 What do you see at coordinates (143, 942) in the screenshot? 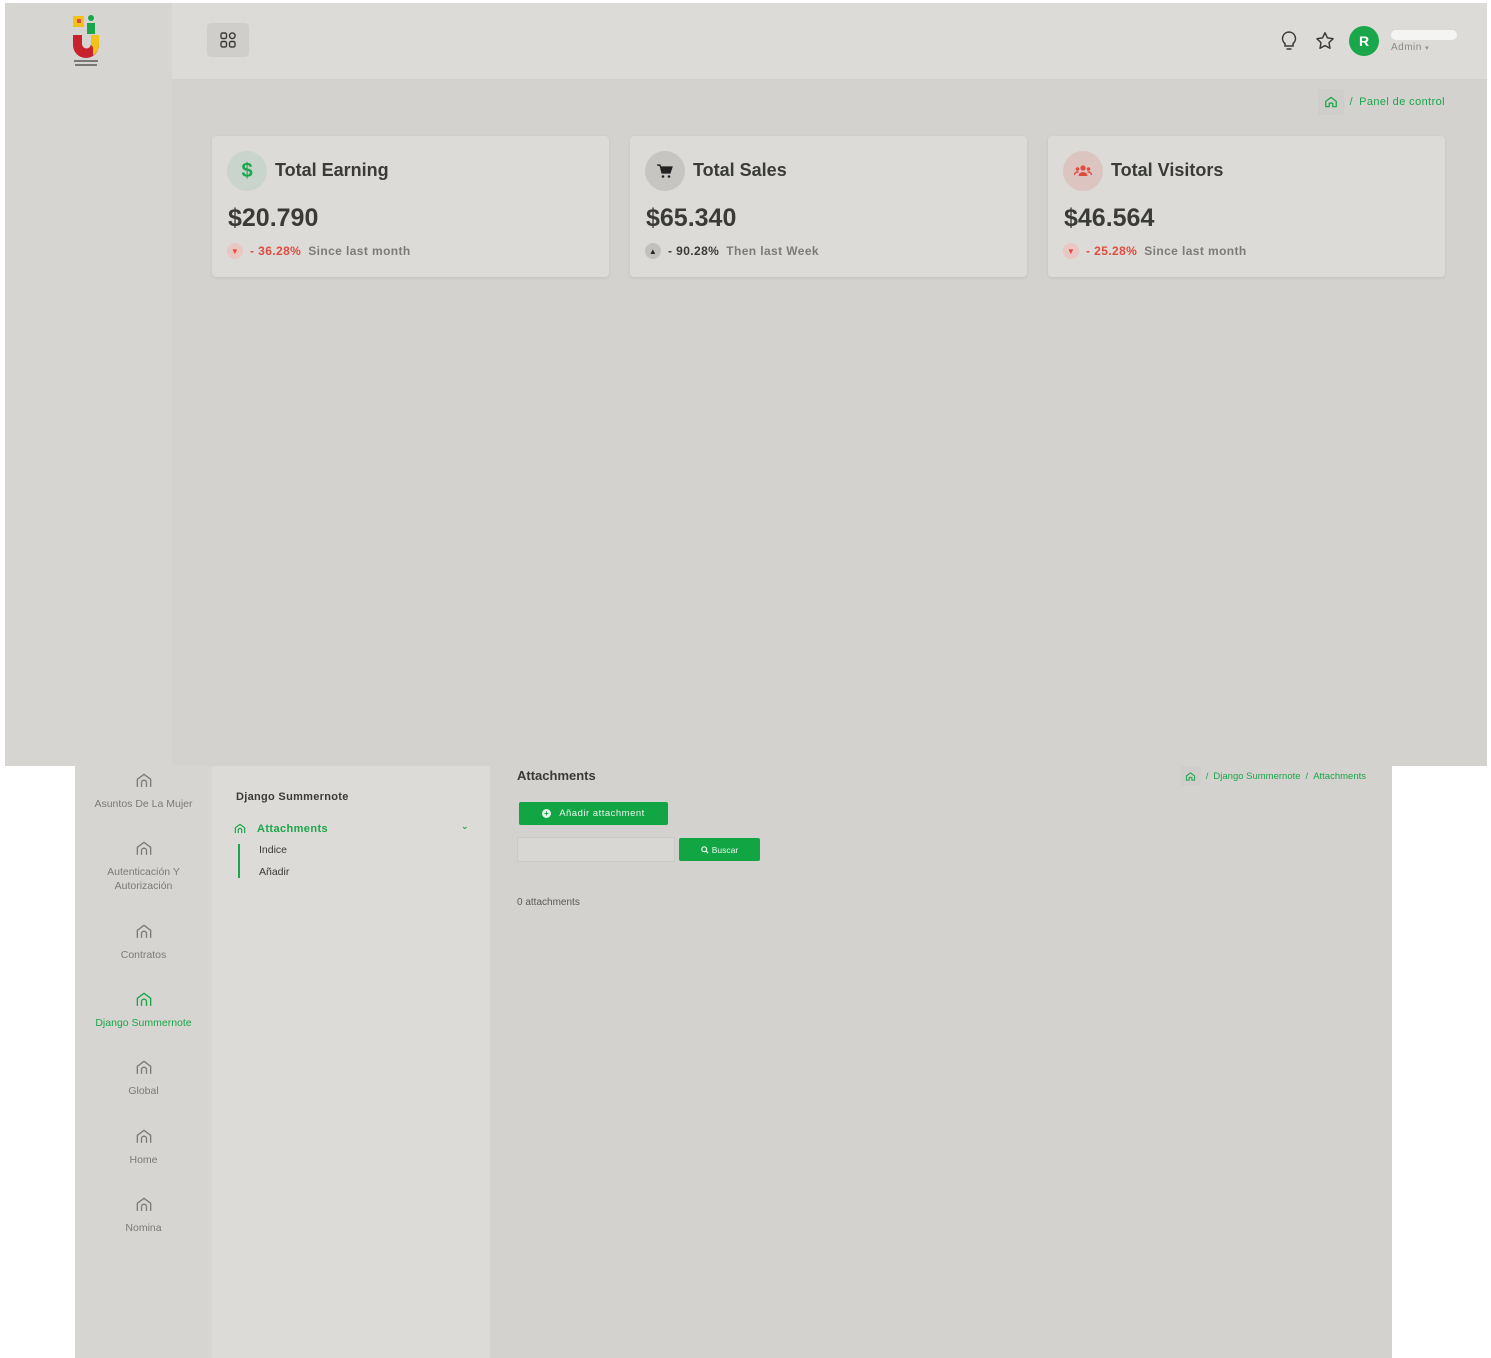
I see `rail-item-contratos: Contratos` at bounding box center [143, 942].